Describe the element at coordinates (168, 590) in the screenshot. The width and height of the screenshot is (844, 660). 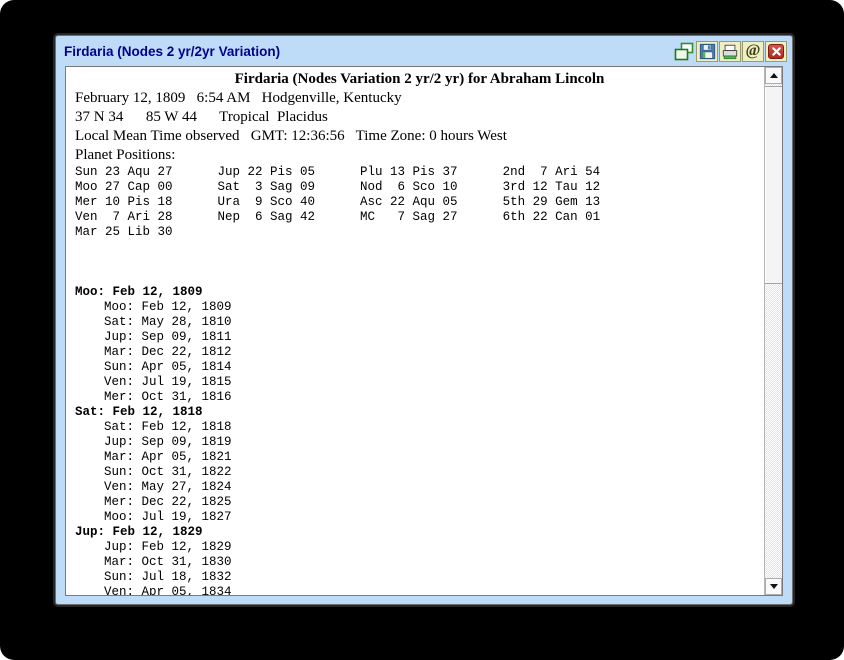
I see `firdaria-subperiod-row: Ven: Apr 05, 1834` at that location.